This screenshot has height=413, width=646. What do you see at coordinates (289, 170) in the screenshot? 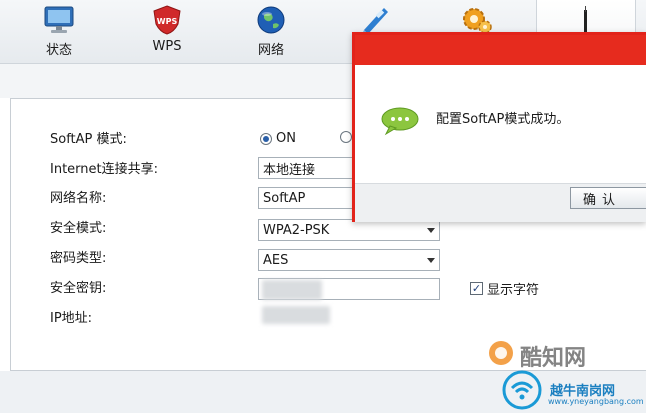
I see `internet-sharing-value: 本地连接` at bounding box center [289, 170].